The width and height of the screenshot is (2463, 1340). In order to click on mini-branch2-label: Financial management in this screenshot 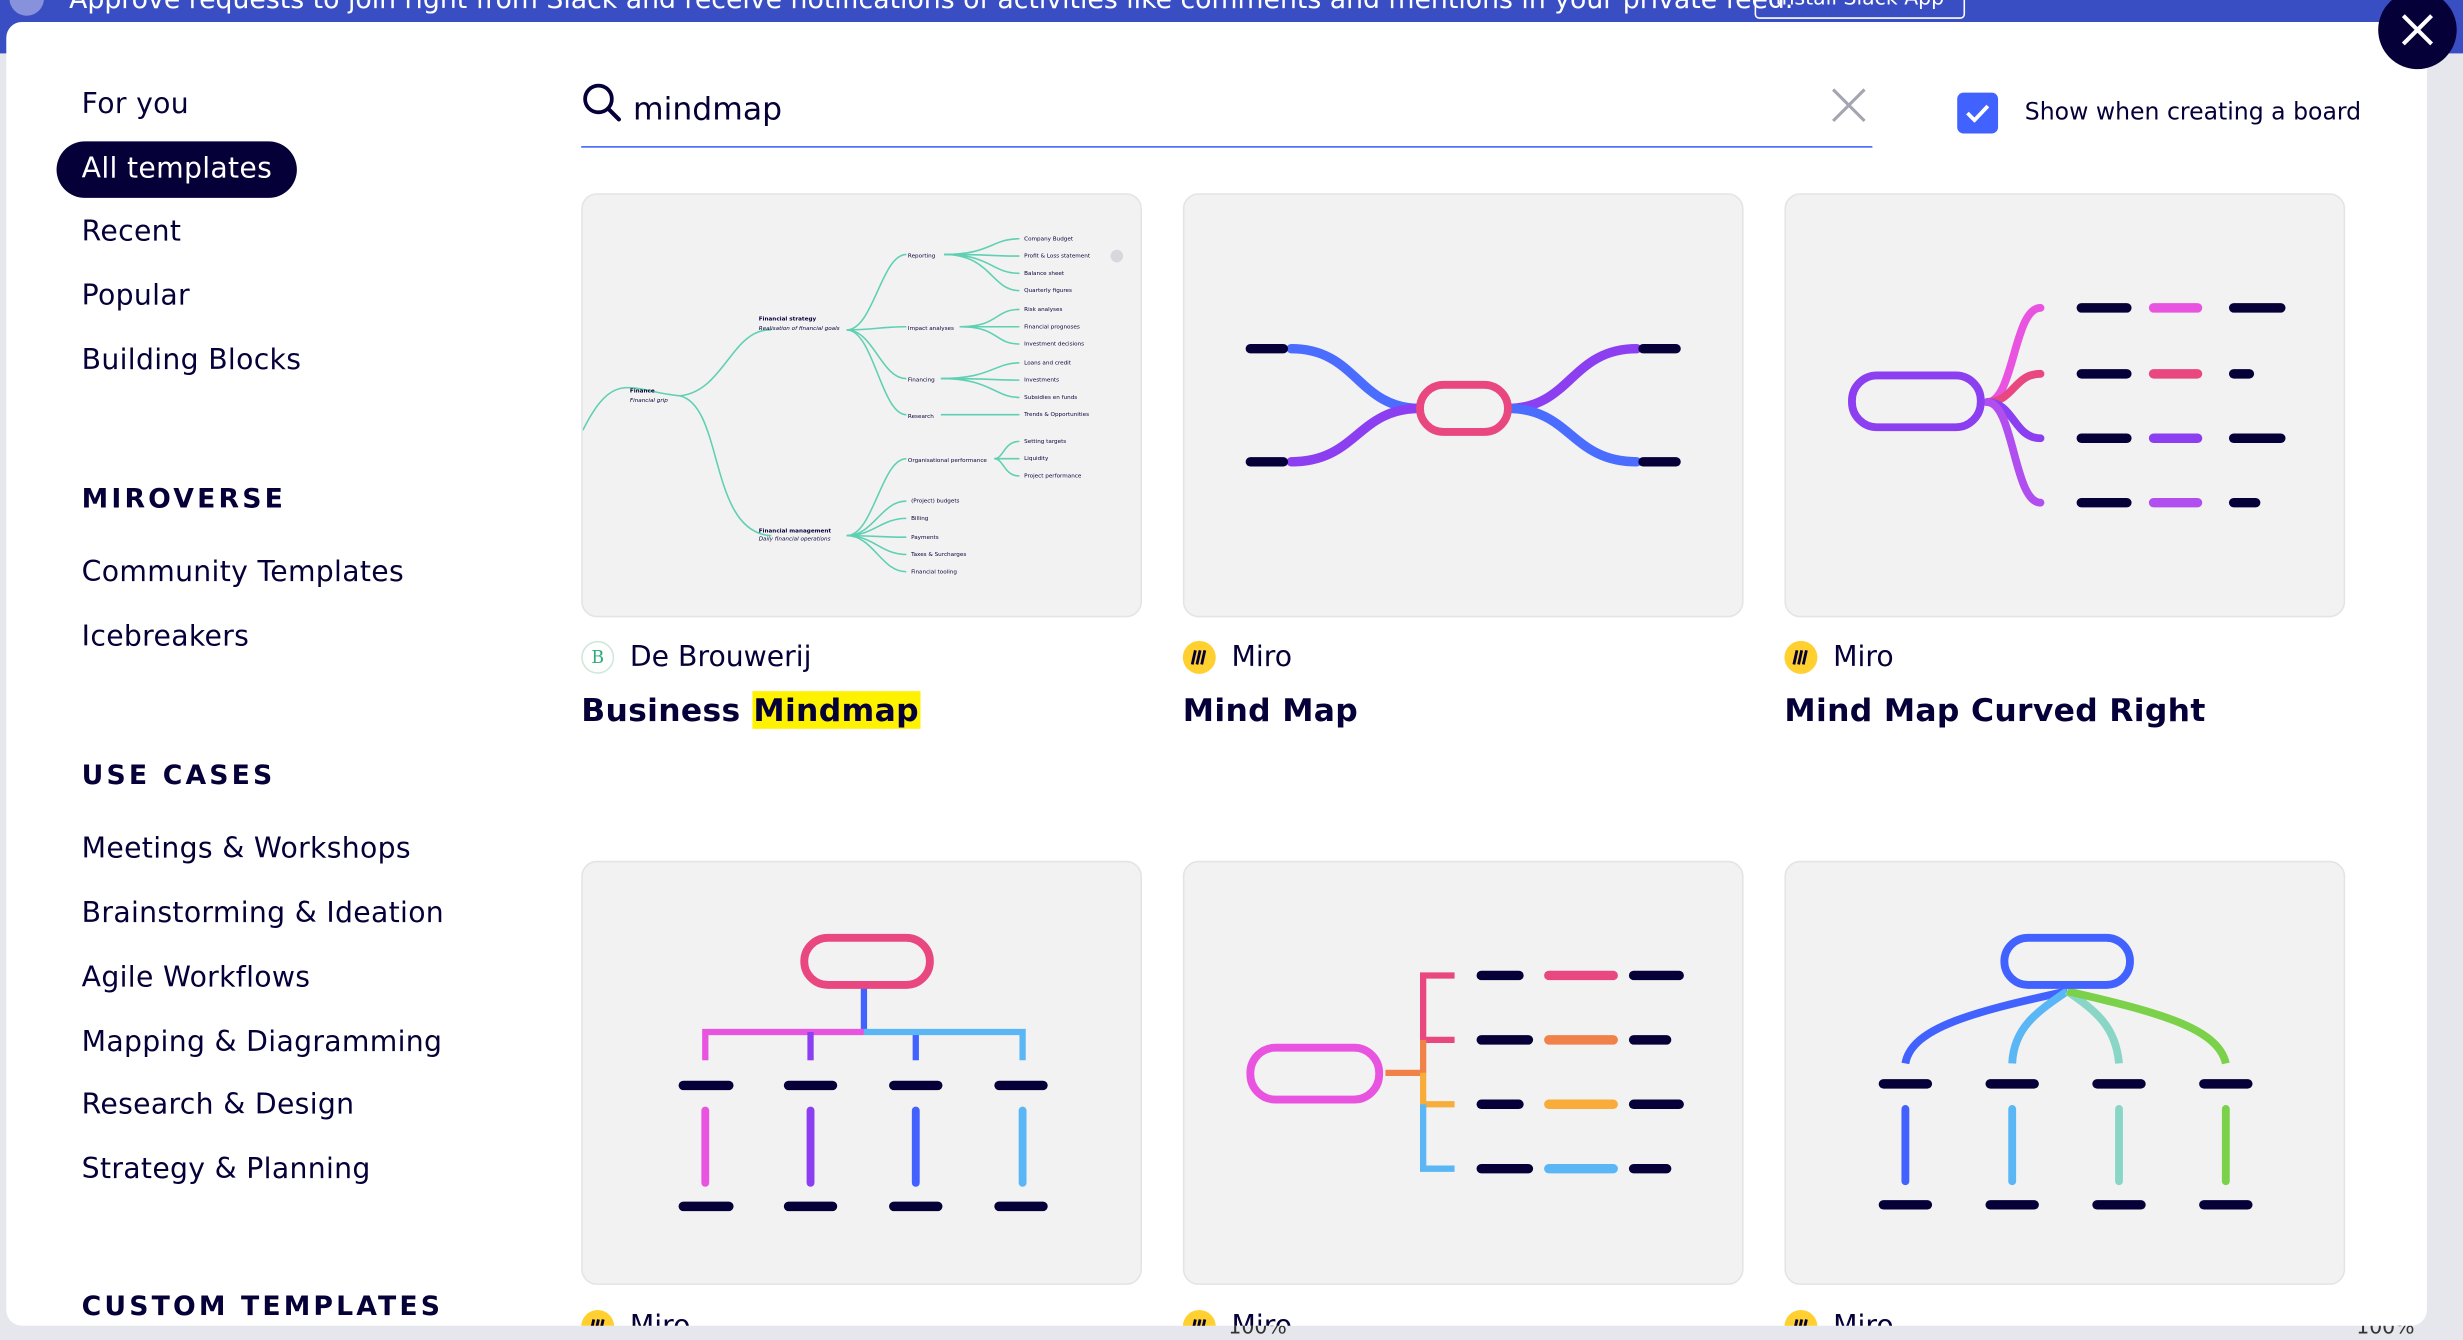, I will do `click(795, 532)`.